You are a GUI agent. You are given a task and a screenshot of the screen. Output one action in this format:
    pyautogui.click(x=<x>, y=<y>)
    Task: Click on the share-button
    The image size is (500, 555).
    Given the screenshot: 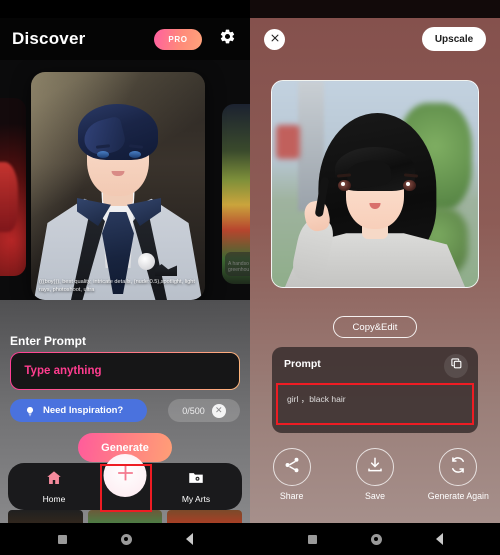 What is the action you would take?
    pyautogui.click(x=291, y=467)
    